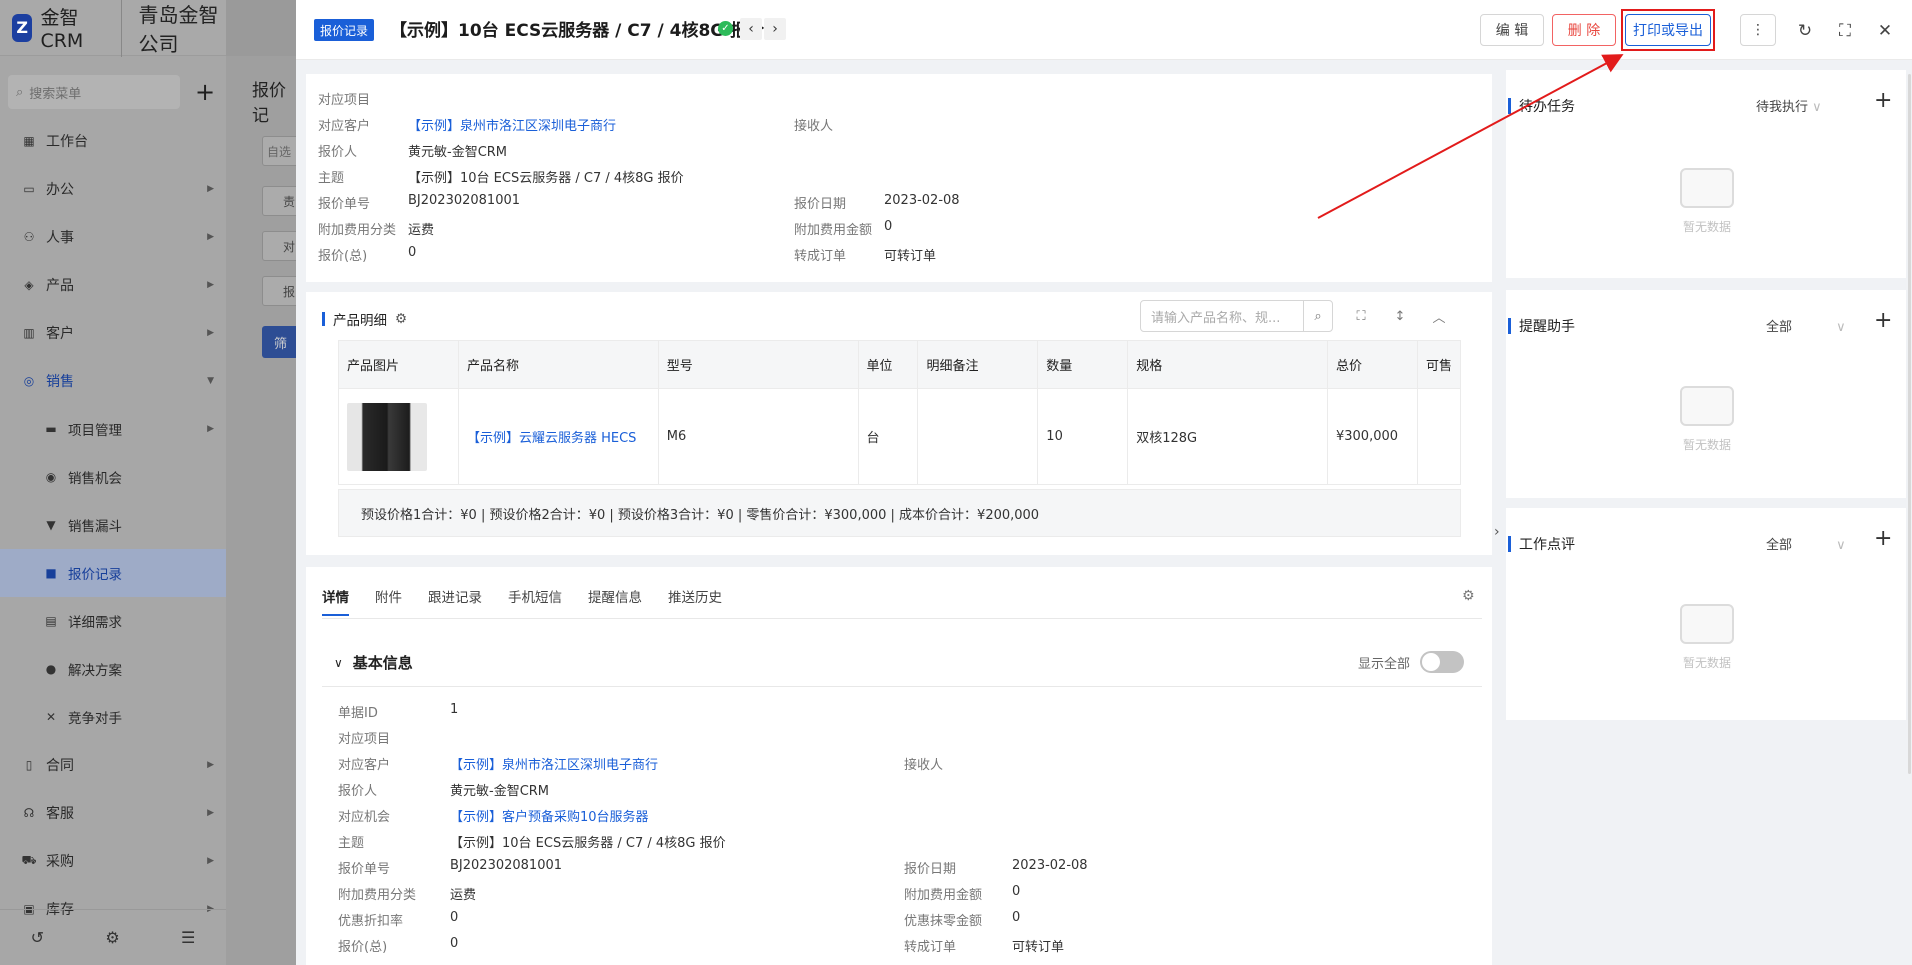 Image resolution: width=1912 pixels, height=965 pixels. Describe the element at coordinates (387, 436) in the screenshot. I see `server-image` at that location.